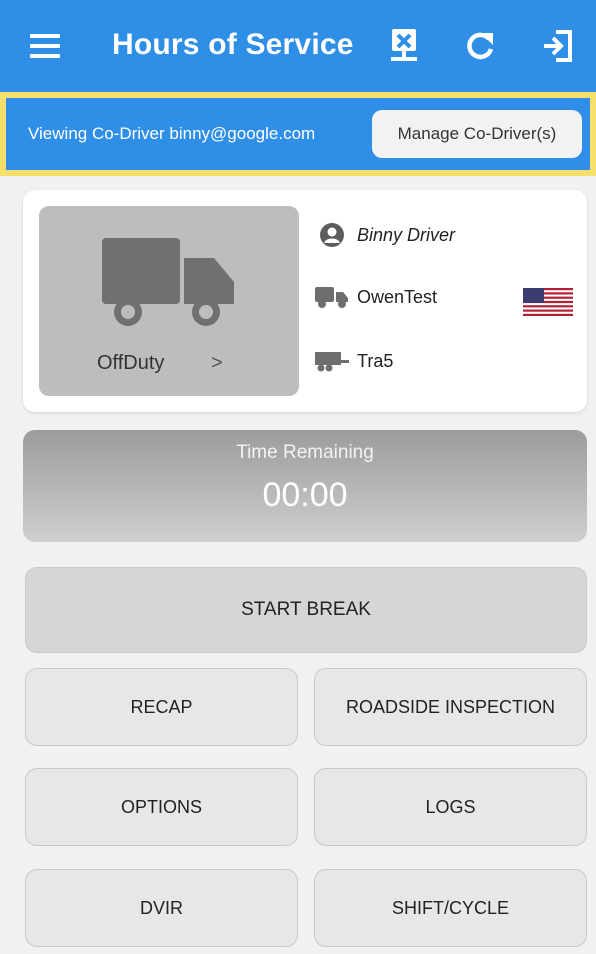 This screenshot has width=596, height=954. Describe the element at coordinates (332, 235) in the screenshot. I see `person-icon` at that location.